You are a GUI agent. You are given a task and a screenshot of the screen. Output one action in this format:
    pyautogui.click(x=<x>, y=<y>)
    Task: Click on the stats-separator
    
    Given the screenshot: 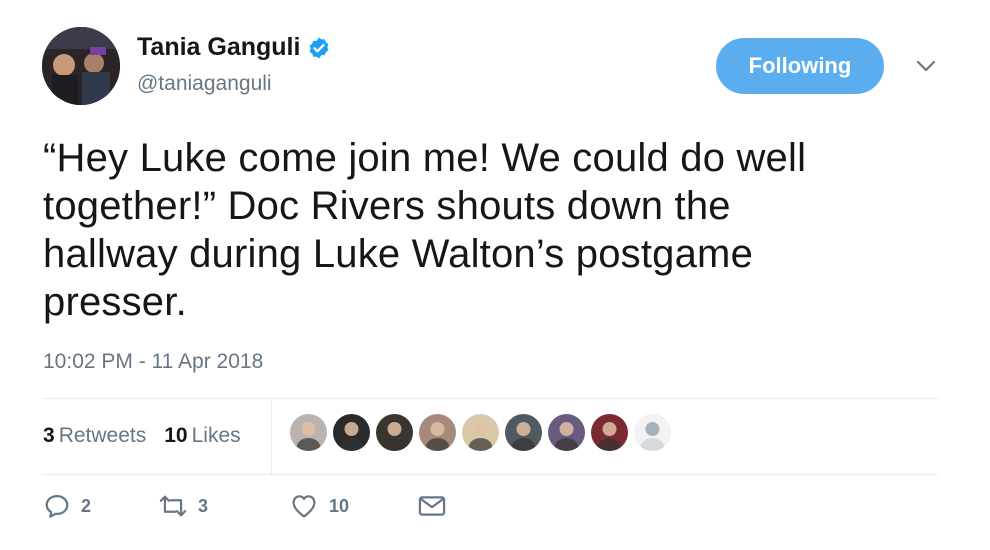 What is the action you would take?
    pyautogui.click(x=271, y=437)
    